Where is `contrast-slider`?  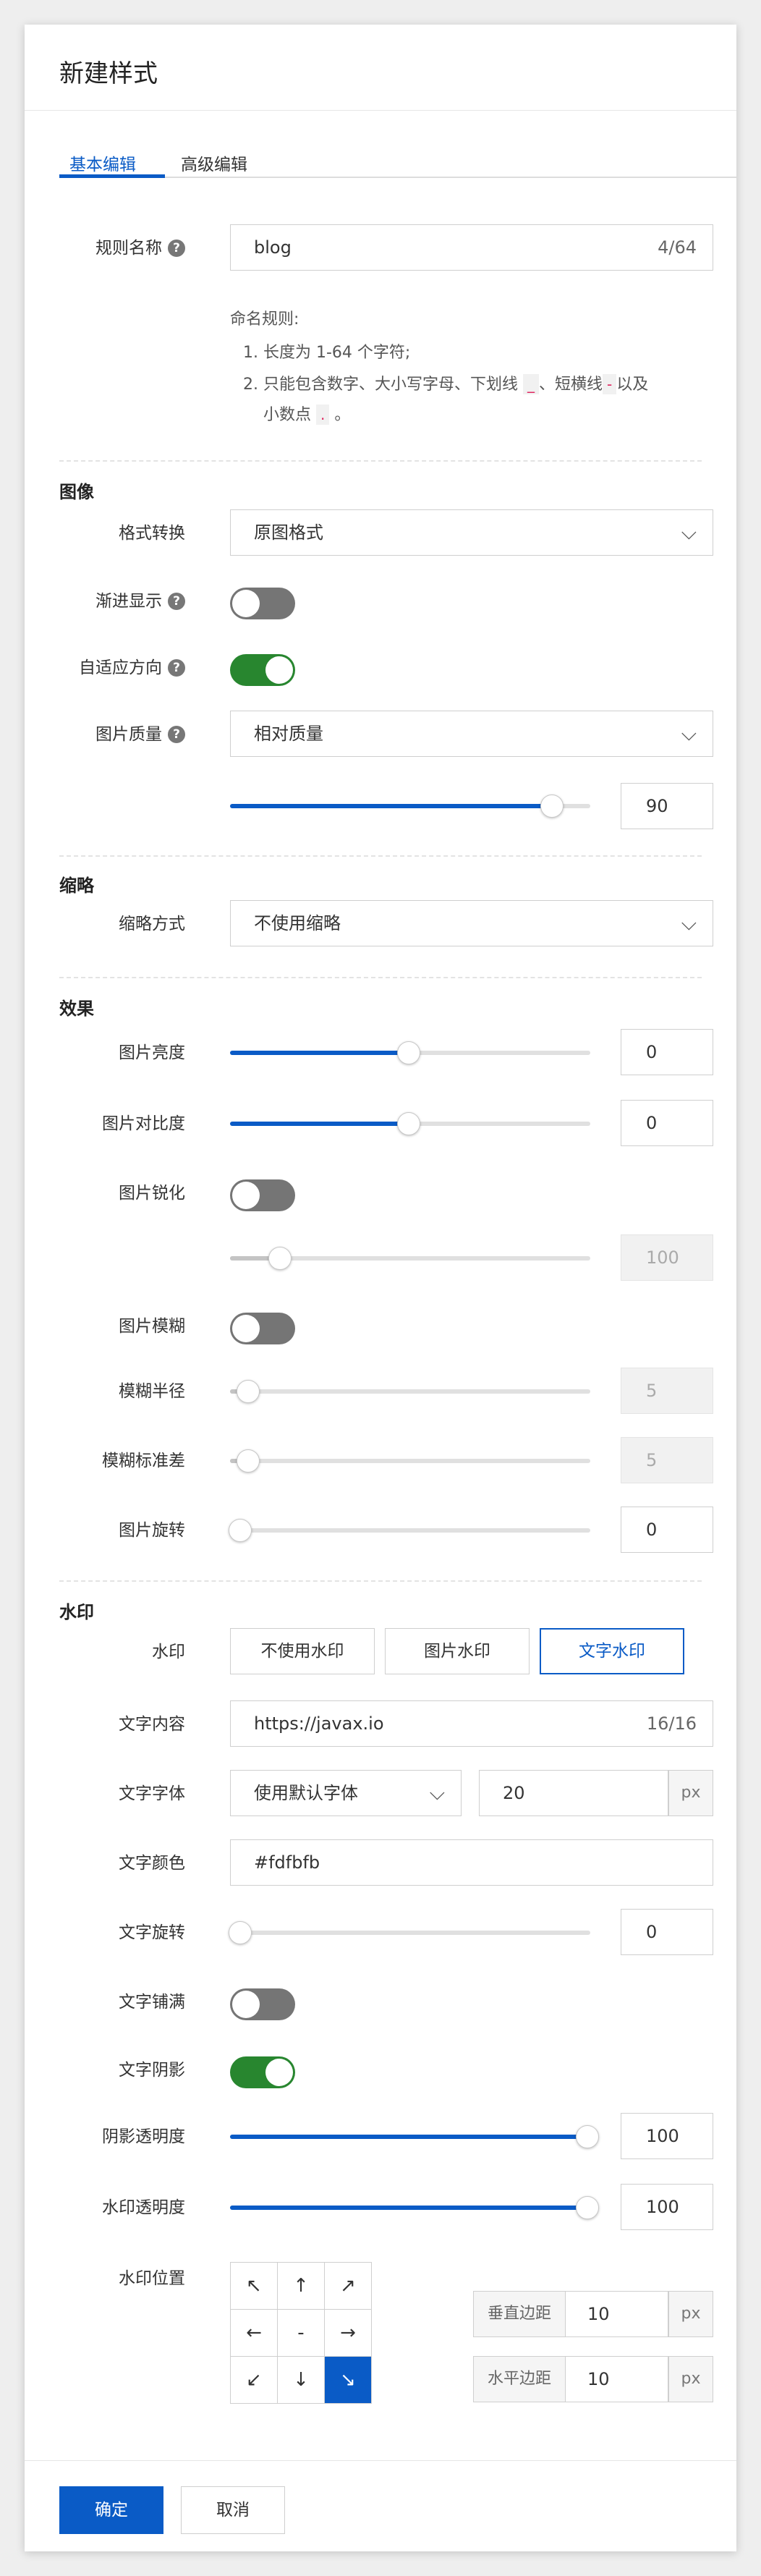 contrast-slider is located at coordinates (410, 1123).